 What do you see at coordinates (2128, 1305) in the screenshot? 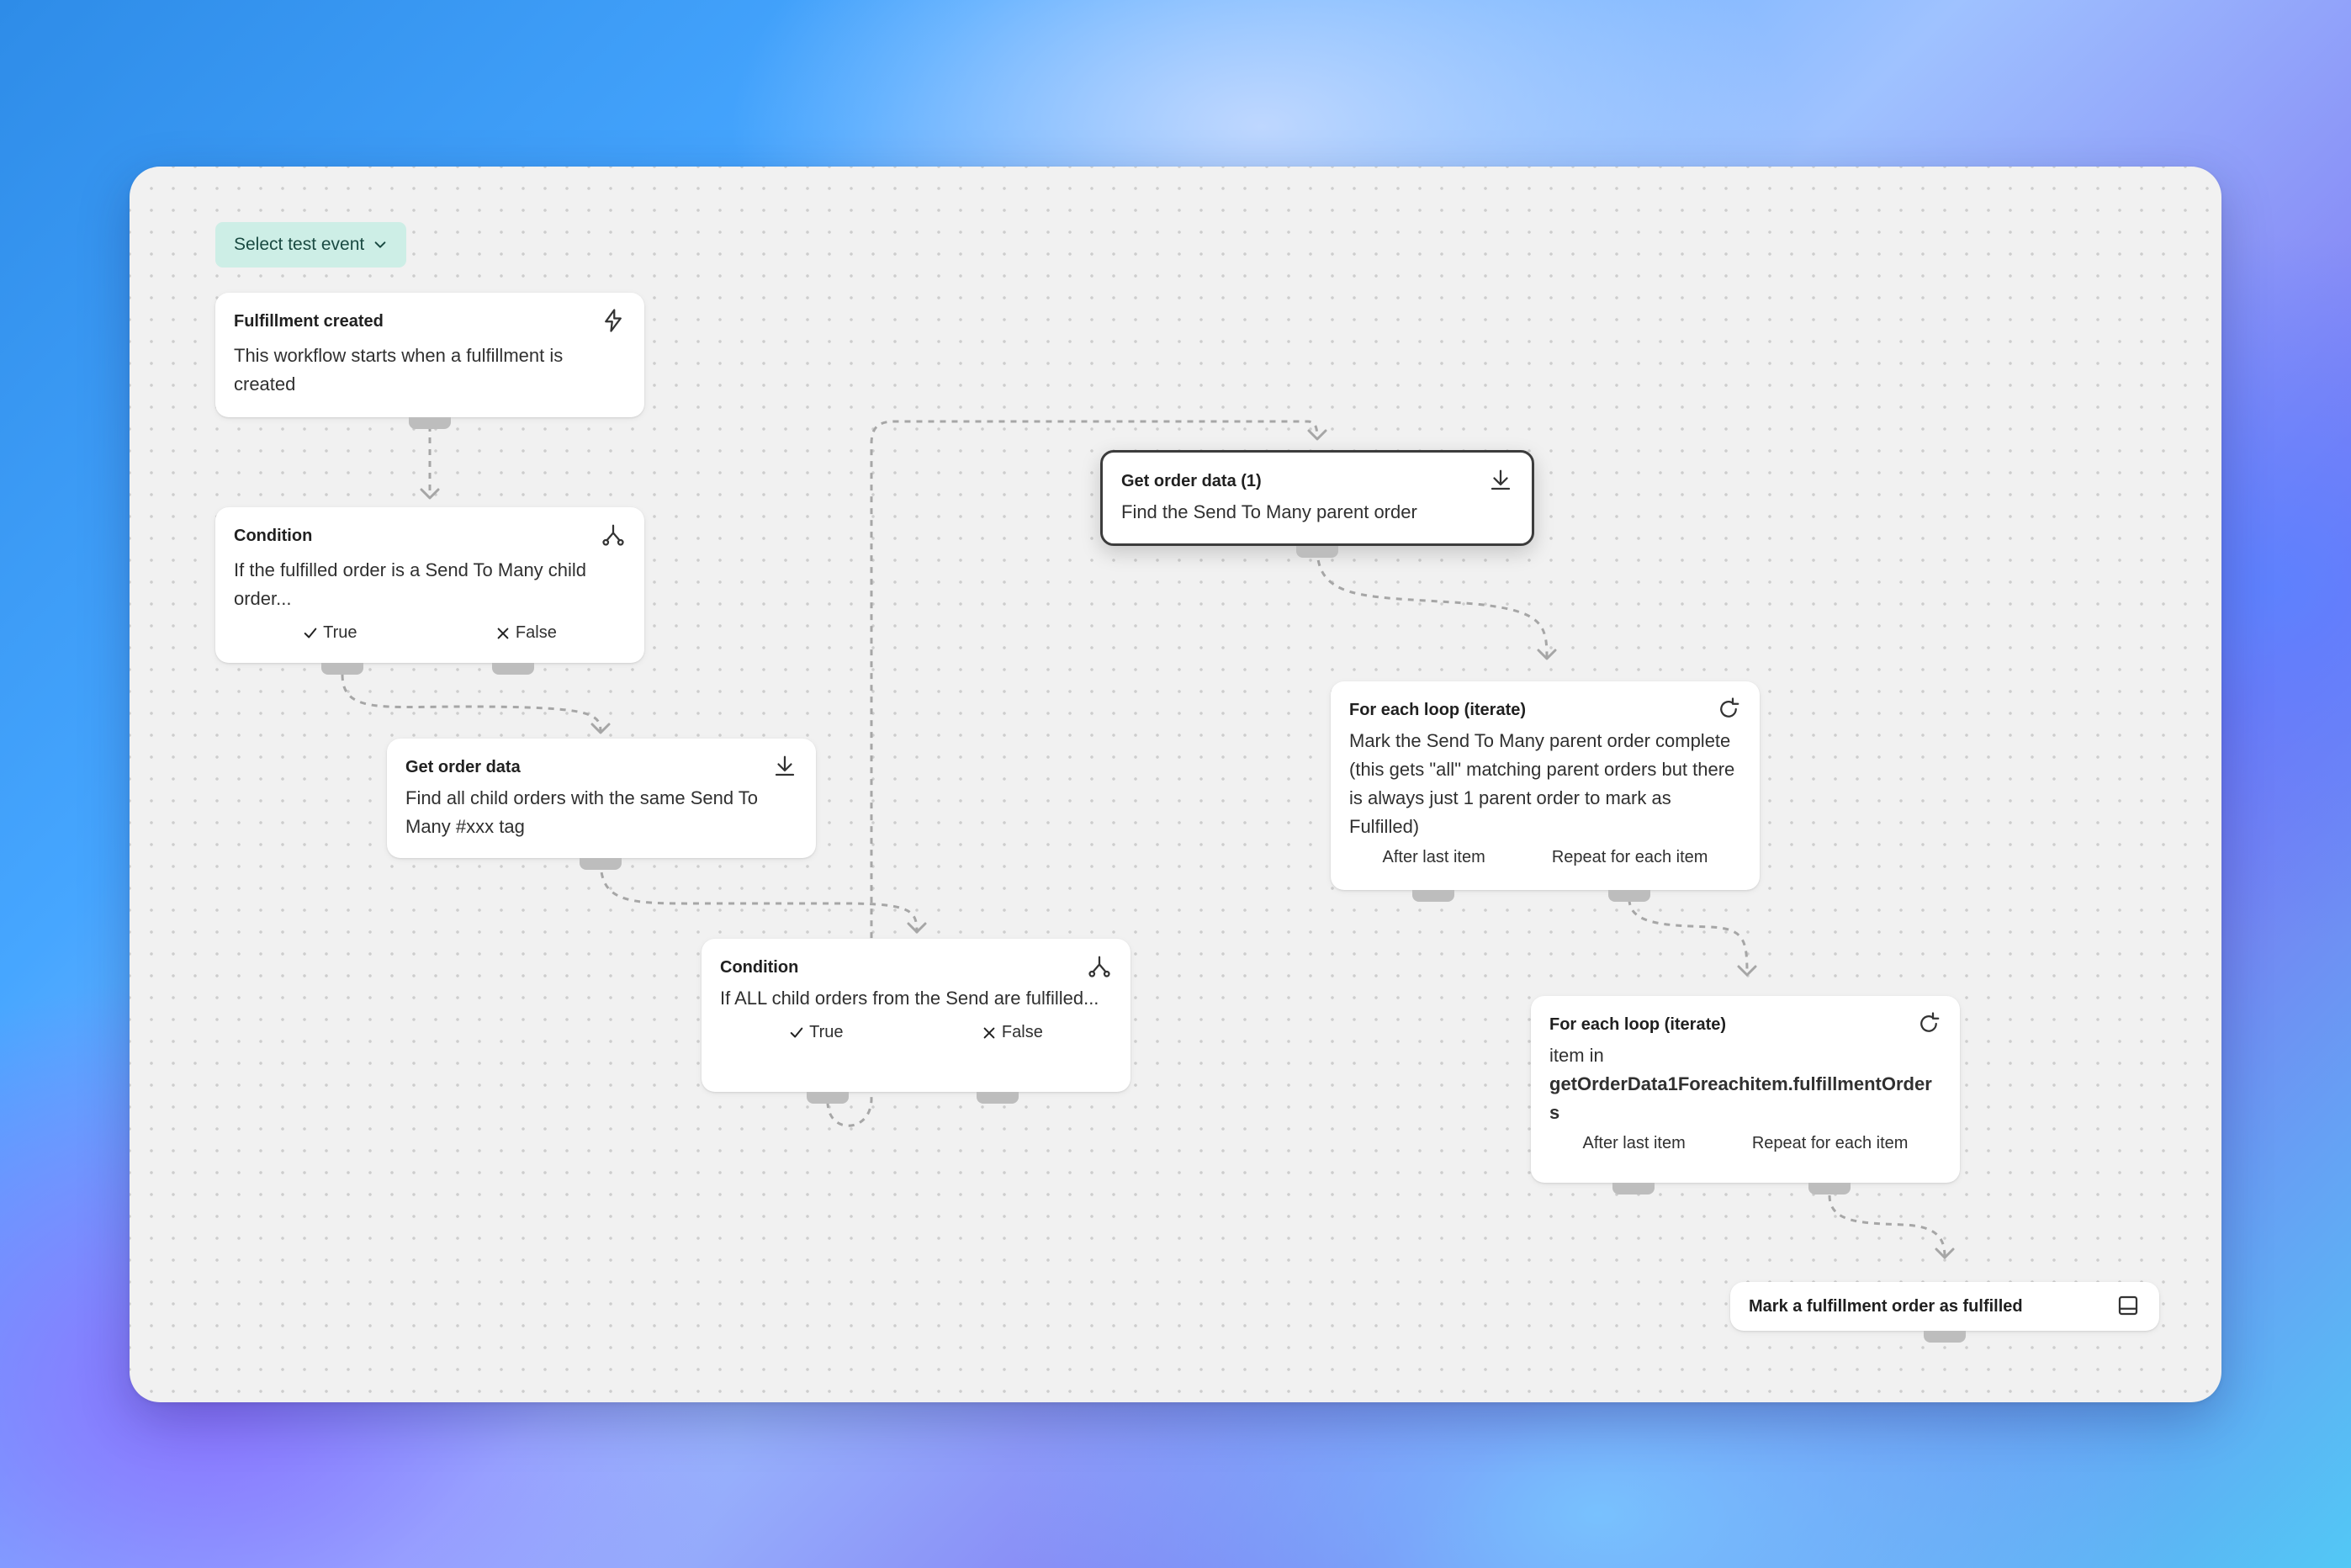
I see `inbox-icon` at bounding box center [2128, 1305].